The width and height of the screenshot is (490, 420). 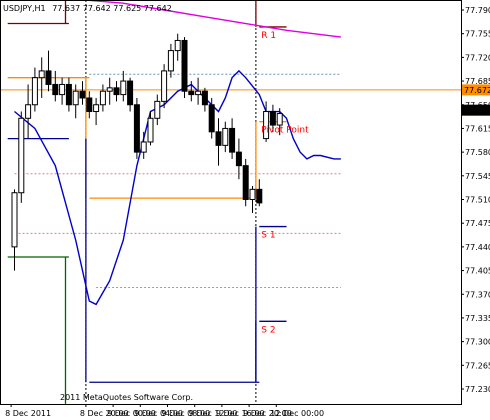 What do you see at coordinates (24, 8) in the screenshot?
I see `header-symbol: USDJPY,H1` at bounding box center [24, 8].